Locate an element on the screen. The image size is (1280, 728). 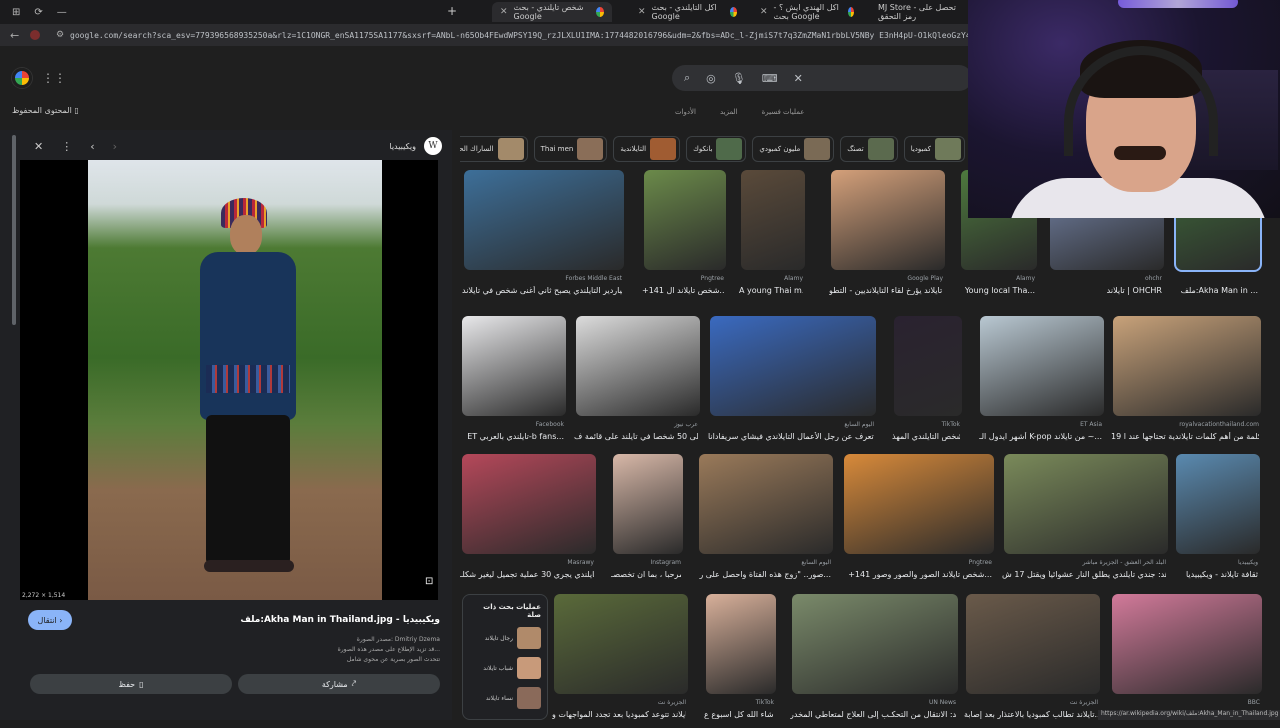
more-options-icon: ⋮ is located at coordinates (66, 146).